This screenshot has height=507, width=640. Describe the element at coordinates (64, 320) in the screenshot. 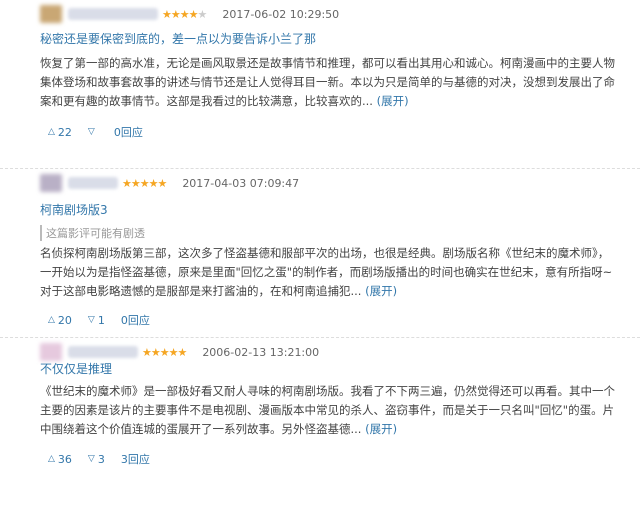

I see `upvote-count: 20` at that location.